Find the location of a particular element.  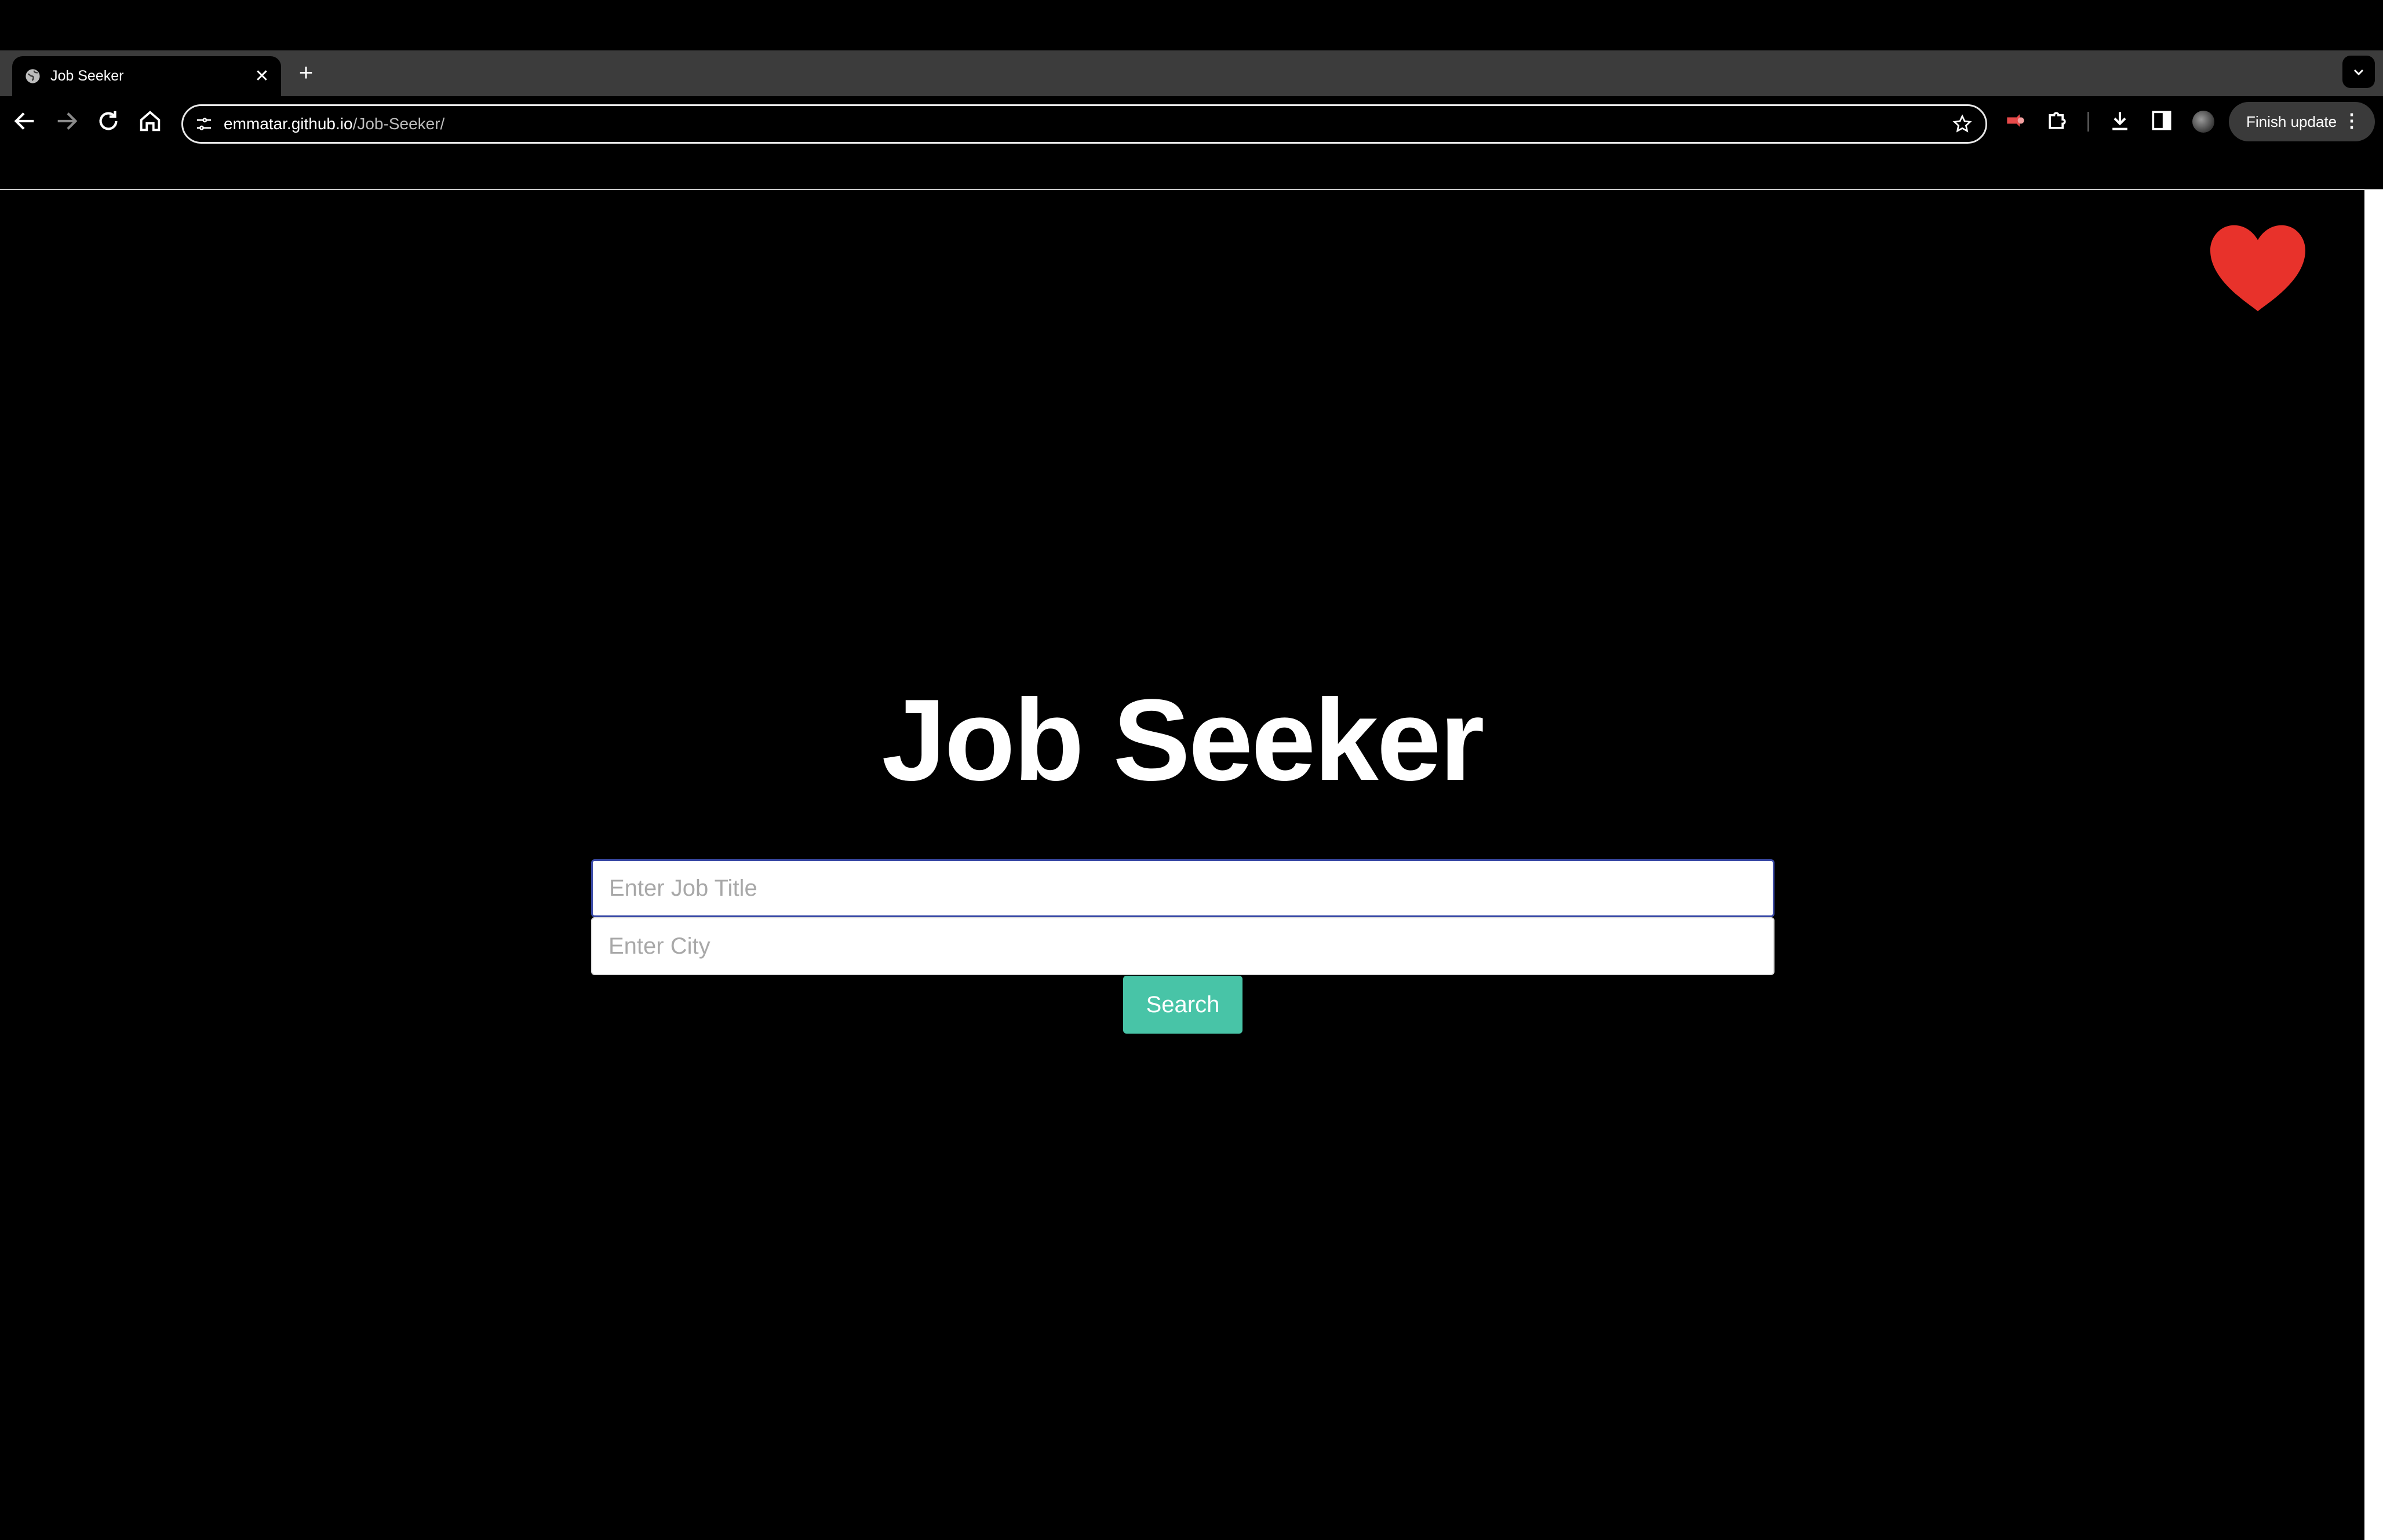

home-icon is located at coordinates (151, 123).